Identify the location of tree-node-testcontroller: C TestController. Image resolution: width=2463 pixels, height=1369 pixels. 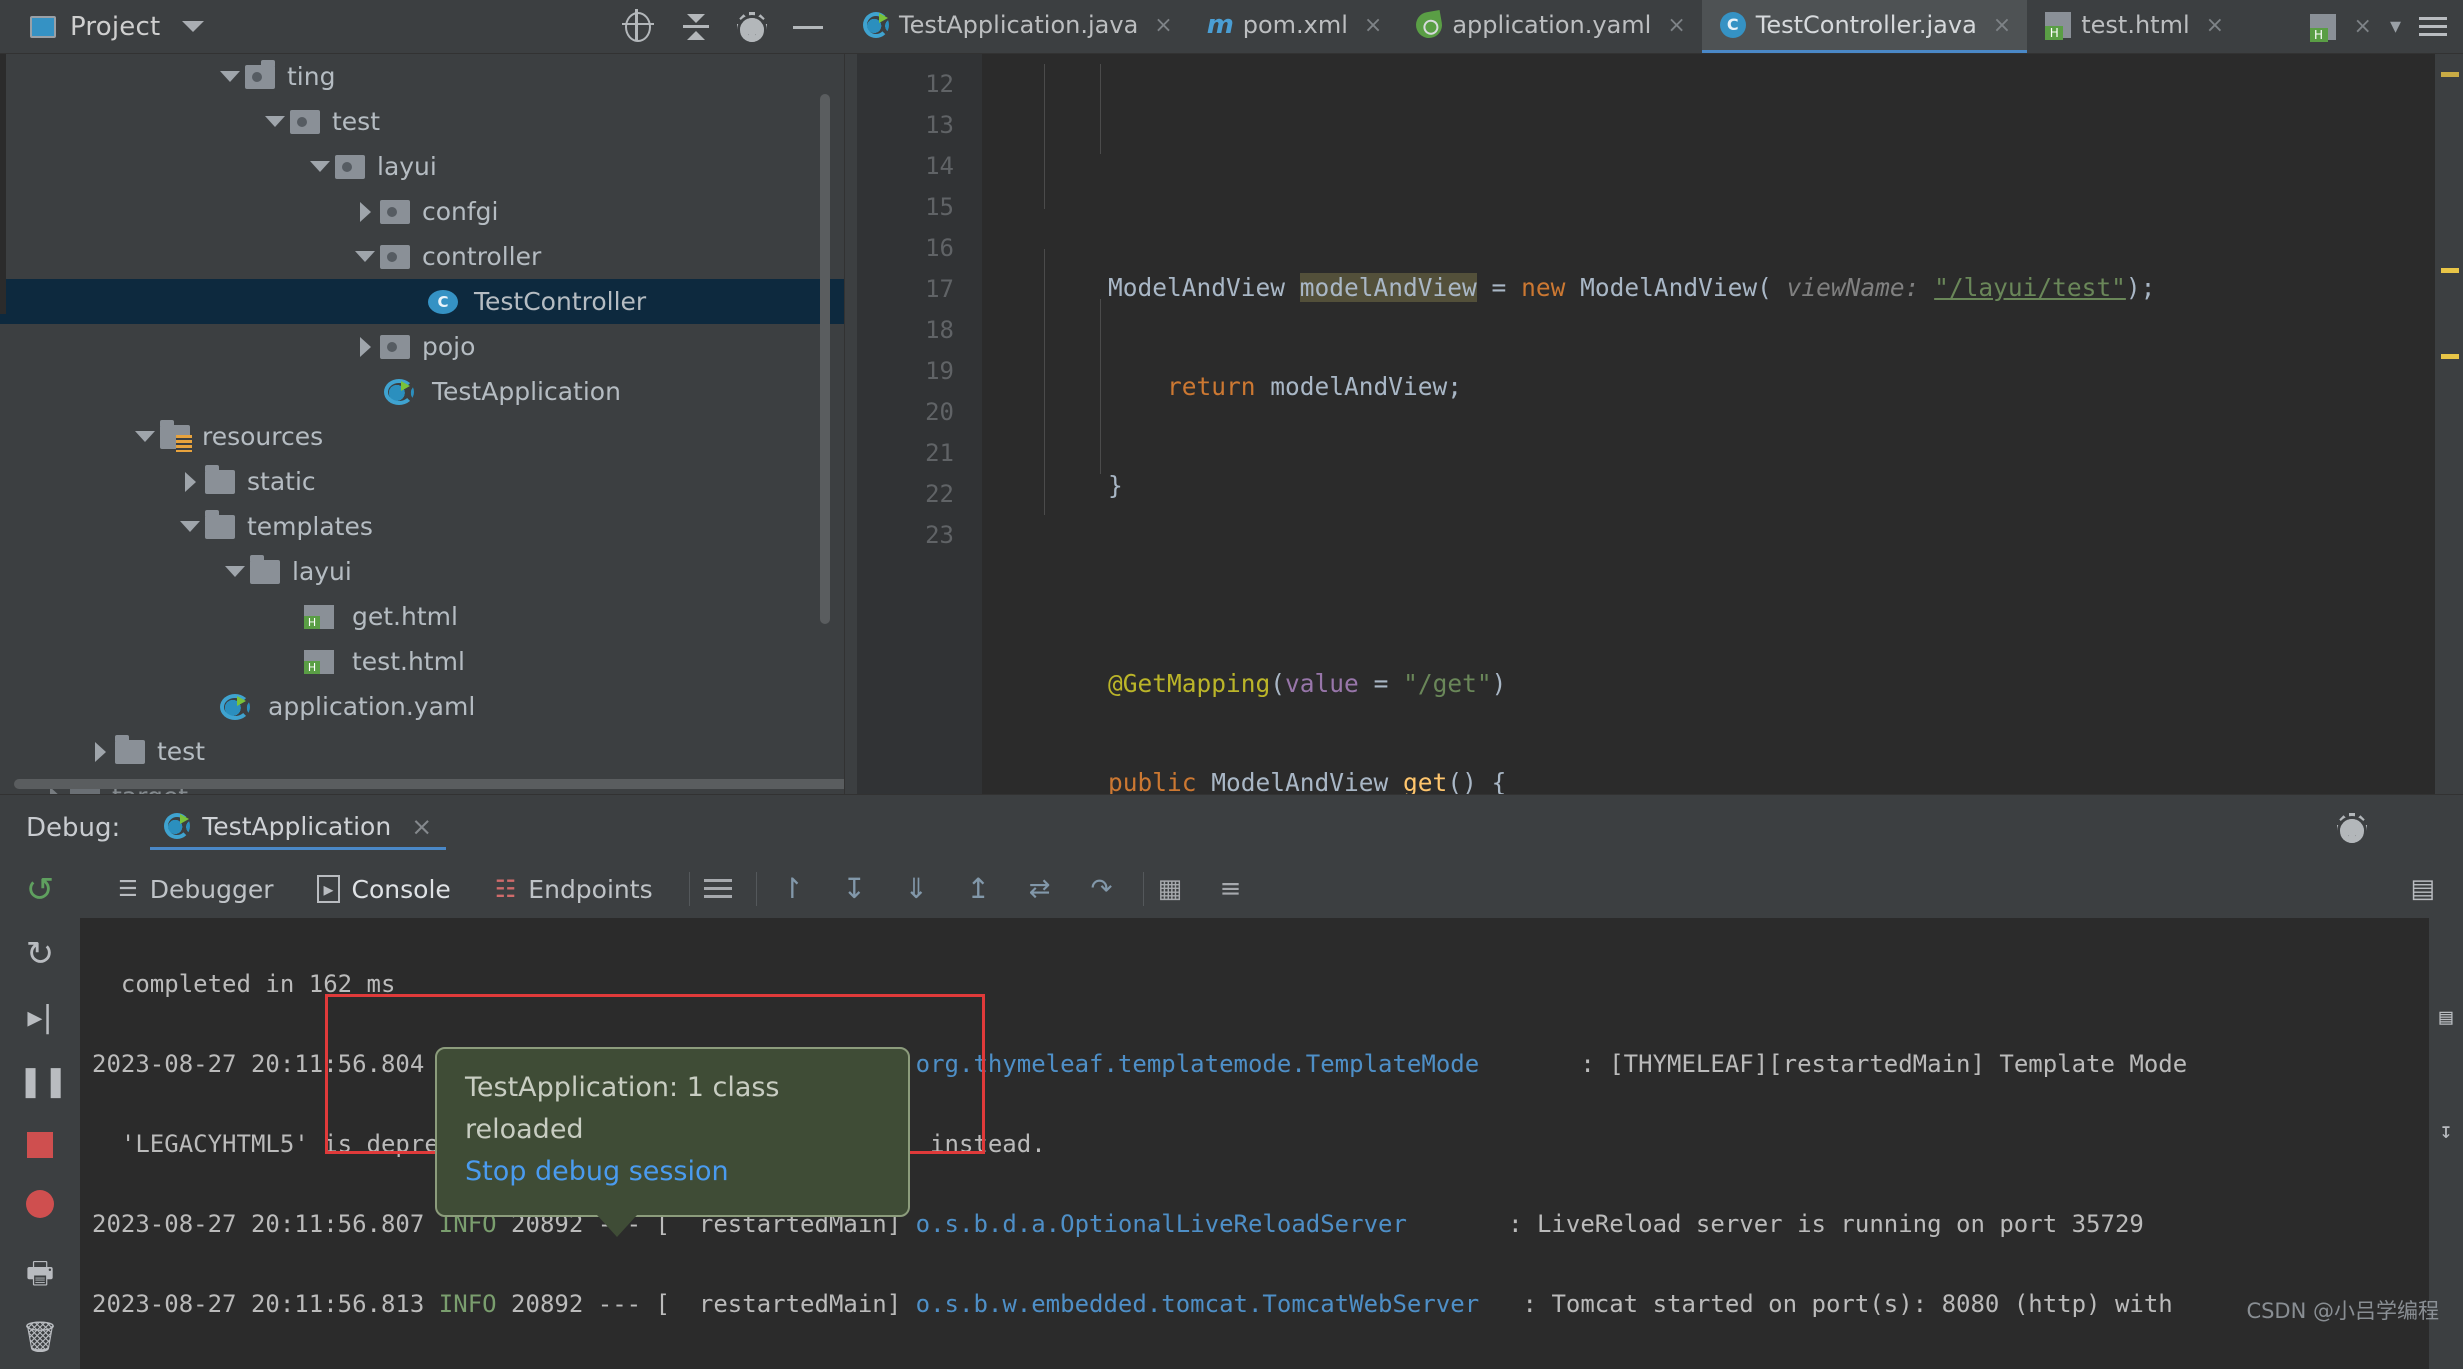
(422, 301).